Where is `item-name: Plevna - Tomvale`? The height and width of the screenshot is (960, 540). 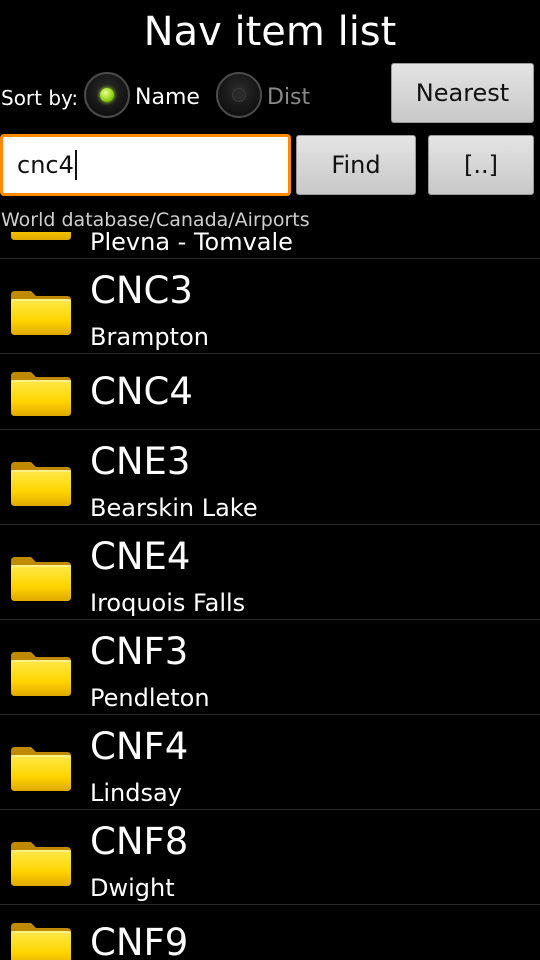
item-name: Plevna - Tomvale is located at coordinates (191, 244).